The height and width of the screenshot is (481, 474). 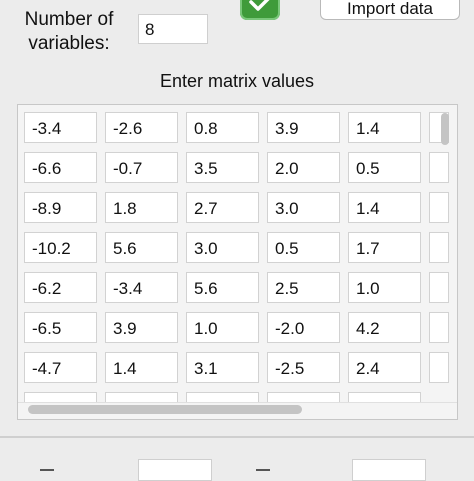 What do you see at coordinates (259, 5) in the screenshot?
I see `checkmark-icon` at bounding box center [259, 5].